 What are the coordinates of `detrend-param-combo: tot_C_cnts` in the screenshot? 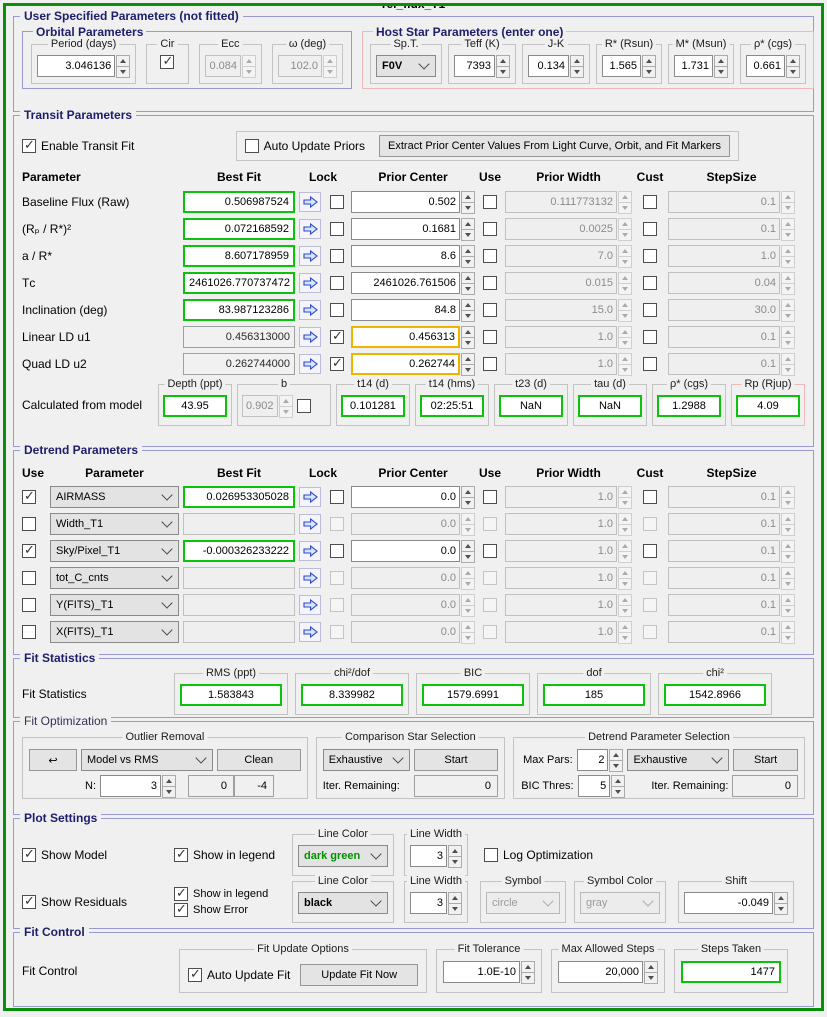 It's located at (114, 577).